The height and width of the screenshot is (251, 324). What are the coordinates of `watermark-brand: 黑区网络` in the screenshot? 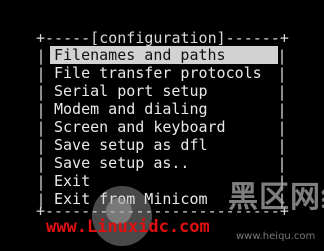 It's located at (276, 197).